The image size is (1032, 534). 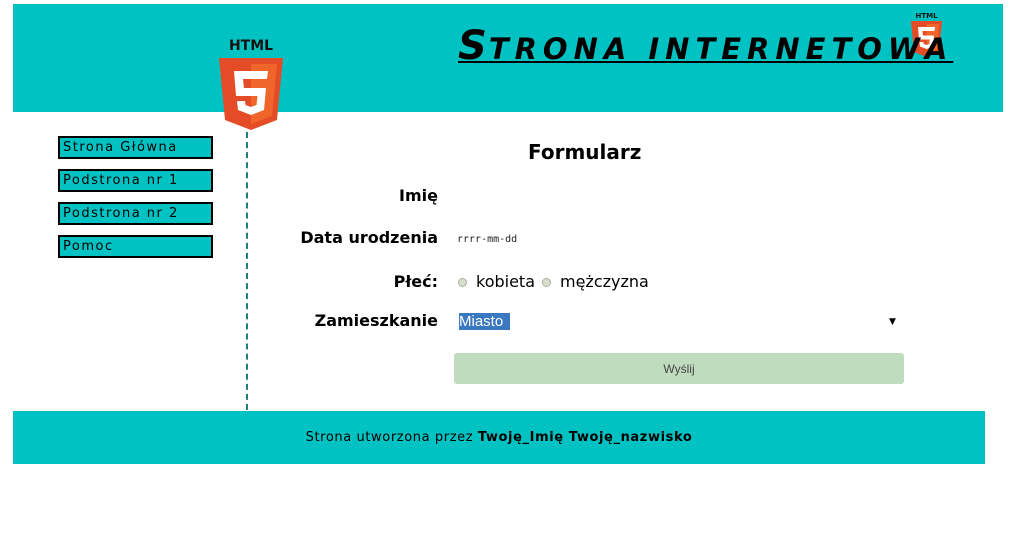 What do you see at coordinates (585, 437) in the screenshot?
I see `footer-author: Twoję_Imię Twoję_nazwisko` at bounding box center [585, 437].